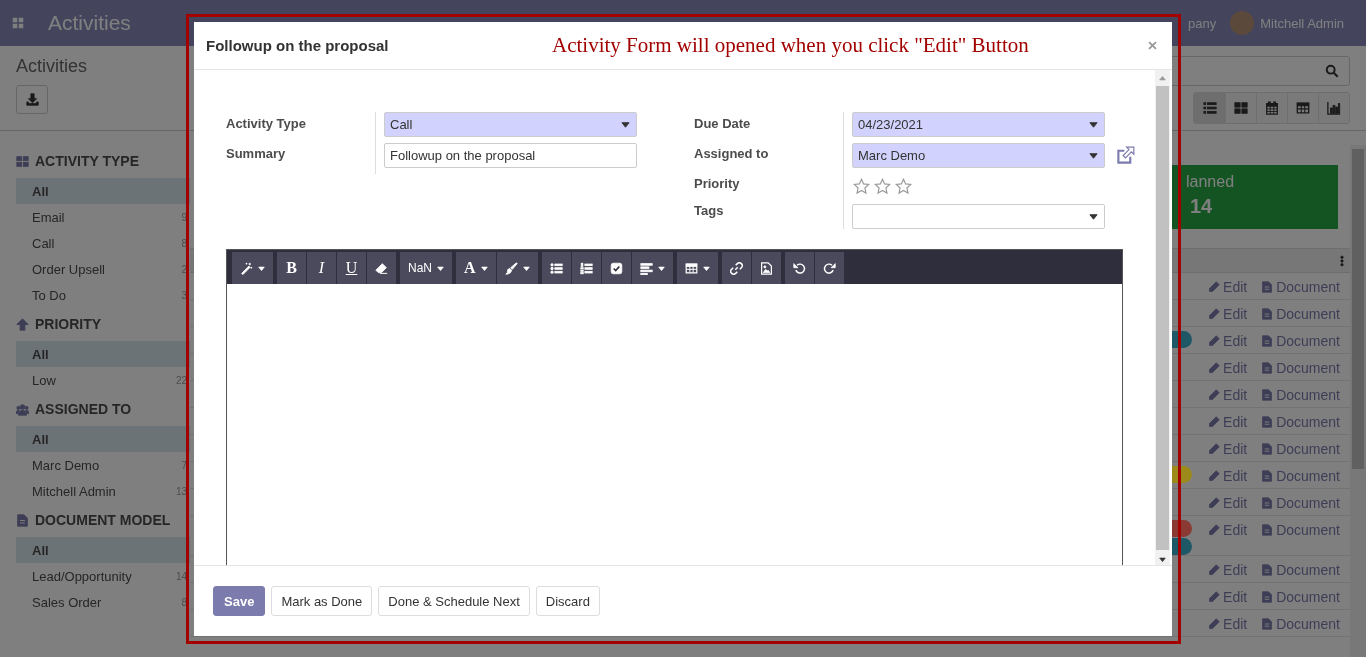  Describe the element at coordinates (476, 268) in the screenshot. I see `toolbar-button: A` at that location.